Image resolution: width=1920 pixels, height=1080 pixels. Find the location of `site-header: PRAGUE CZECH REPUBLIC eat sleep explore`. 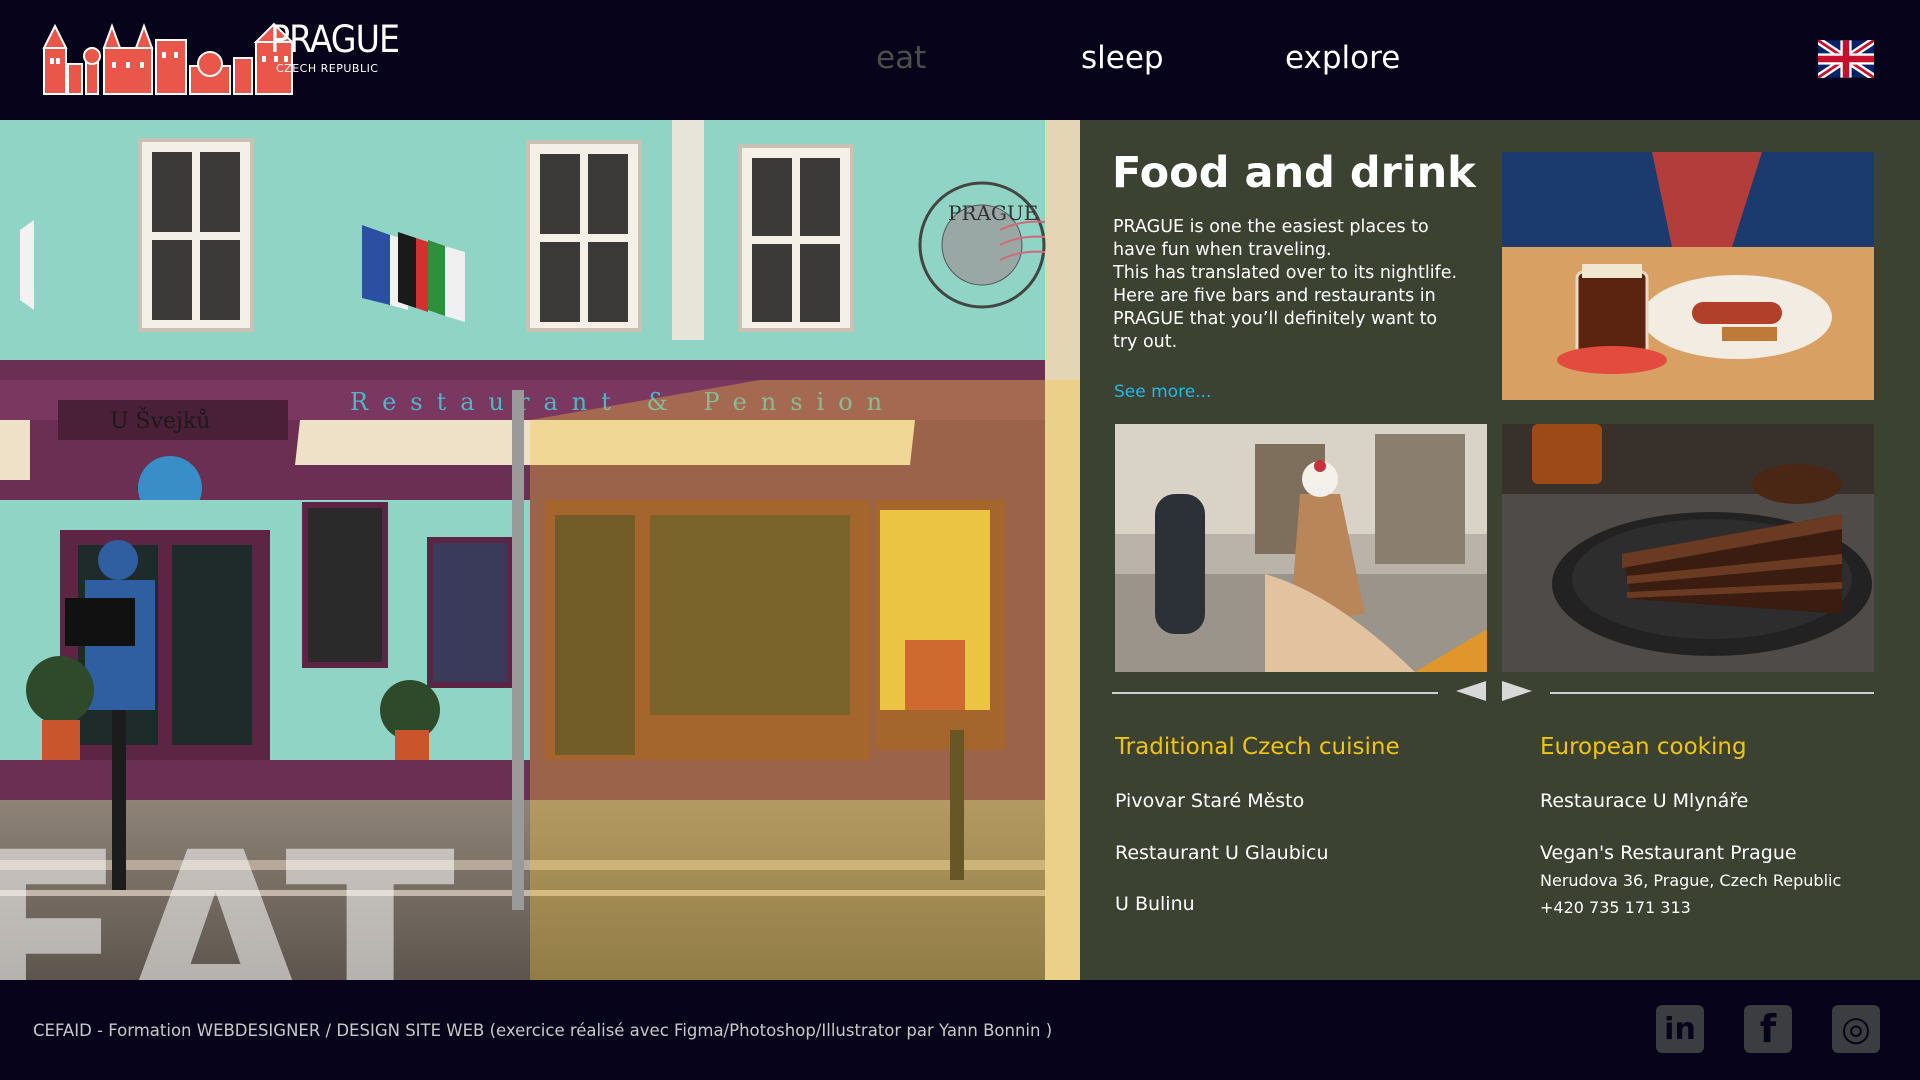

site-header: PRAGUE CZECH REPUBLIC eat sleep explore is located at coordinates (960, 60).